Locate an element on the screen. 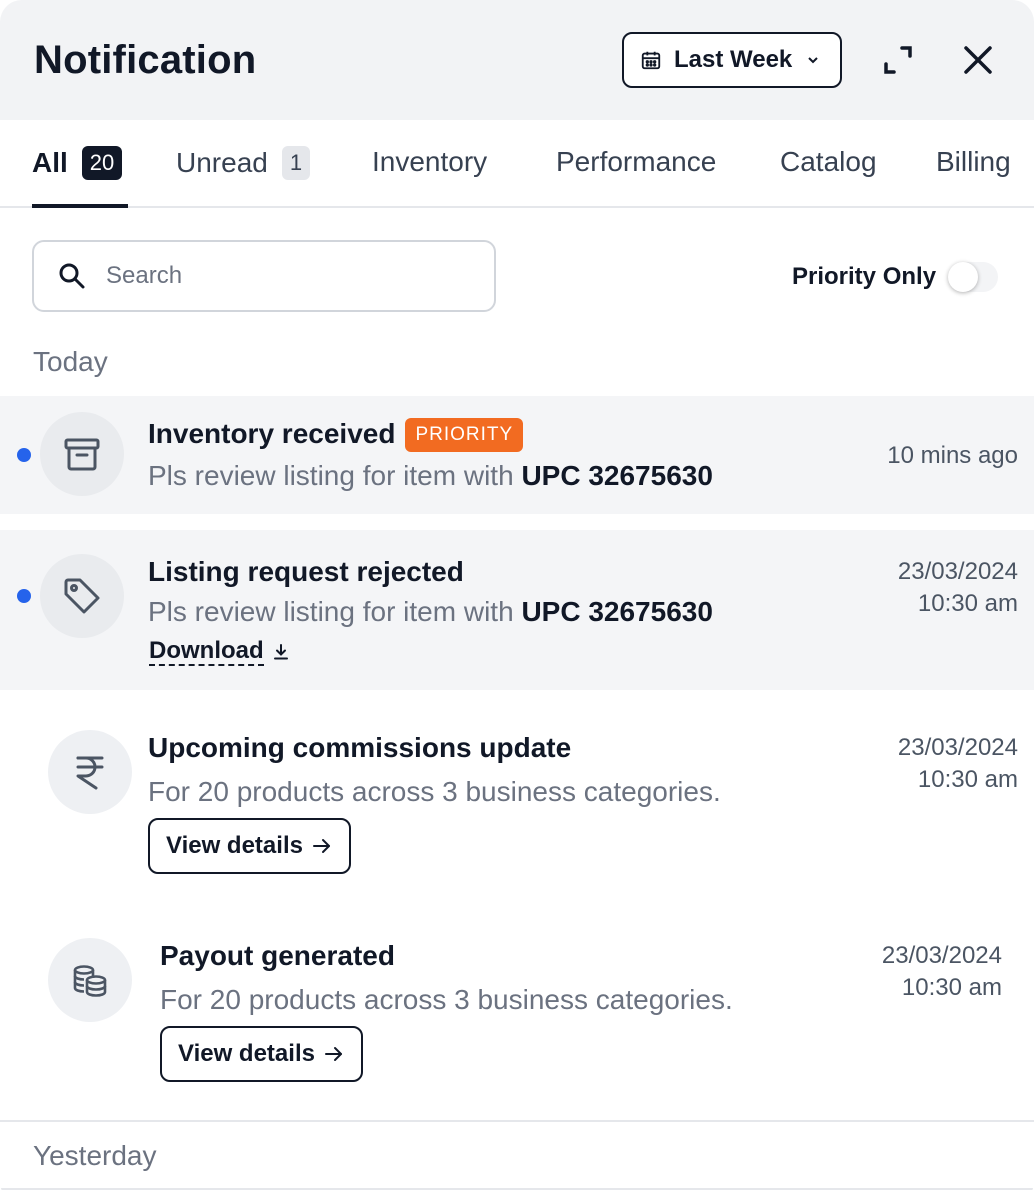 This screenshot has height=1204, width=1034. tab-inventory-label: Inventory is located at coordinates (430, 161).